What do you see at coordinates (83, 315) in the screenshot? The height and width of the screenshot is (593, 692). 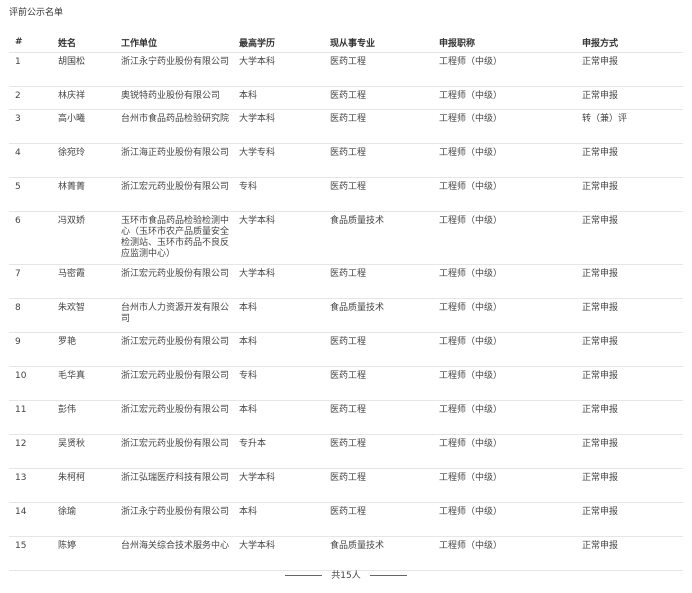 I see `cell-name: 朱欢智` at bounding box center [83, 315].